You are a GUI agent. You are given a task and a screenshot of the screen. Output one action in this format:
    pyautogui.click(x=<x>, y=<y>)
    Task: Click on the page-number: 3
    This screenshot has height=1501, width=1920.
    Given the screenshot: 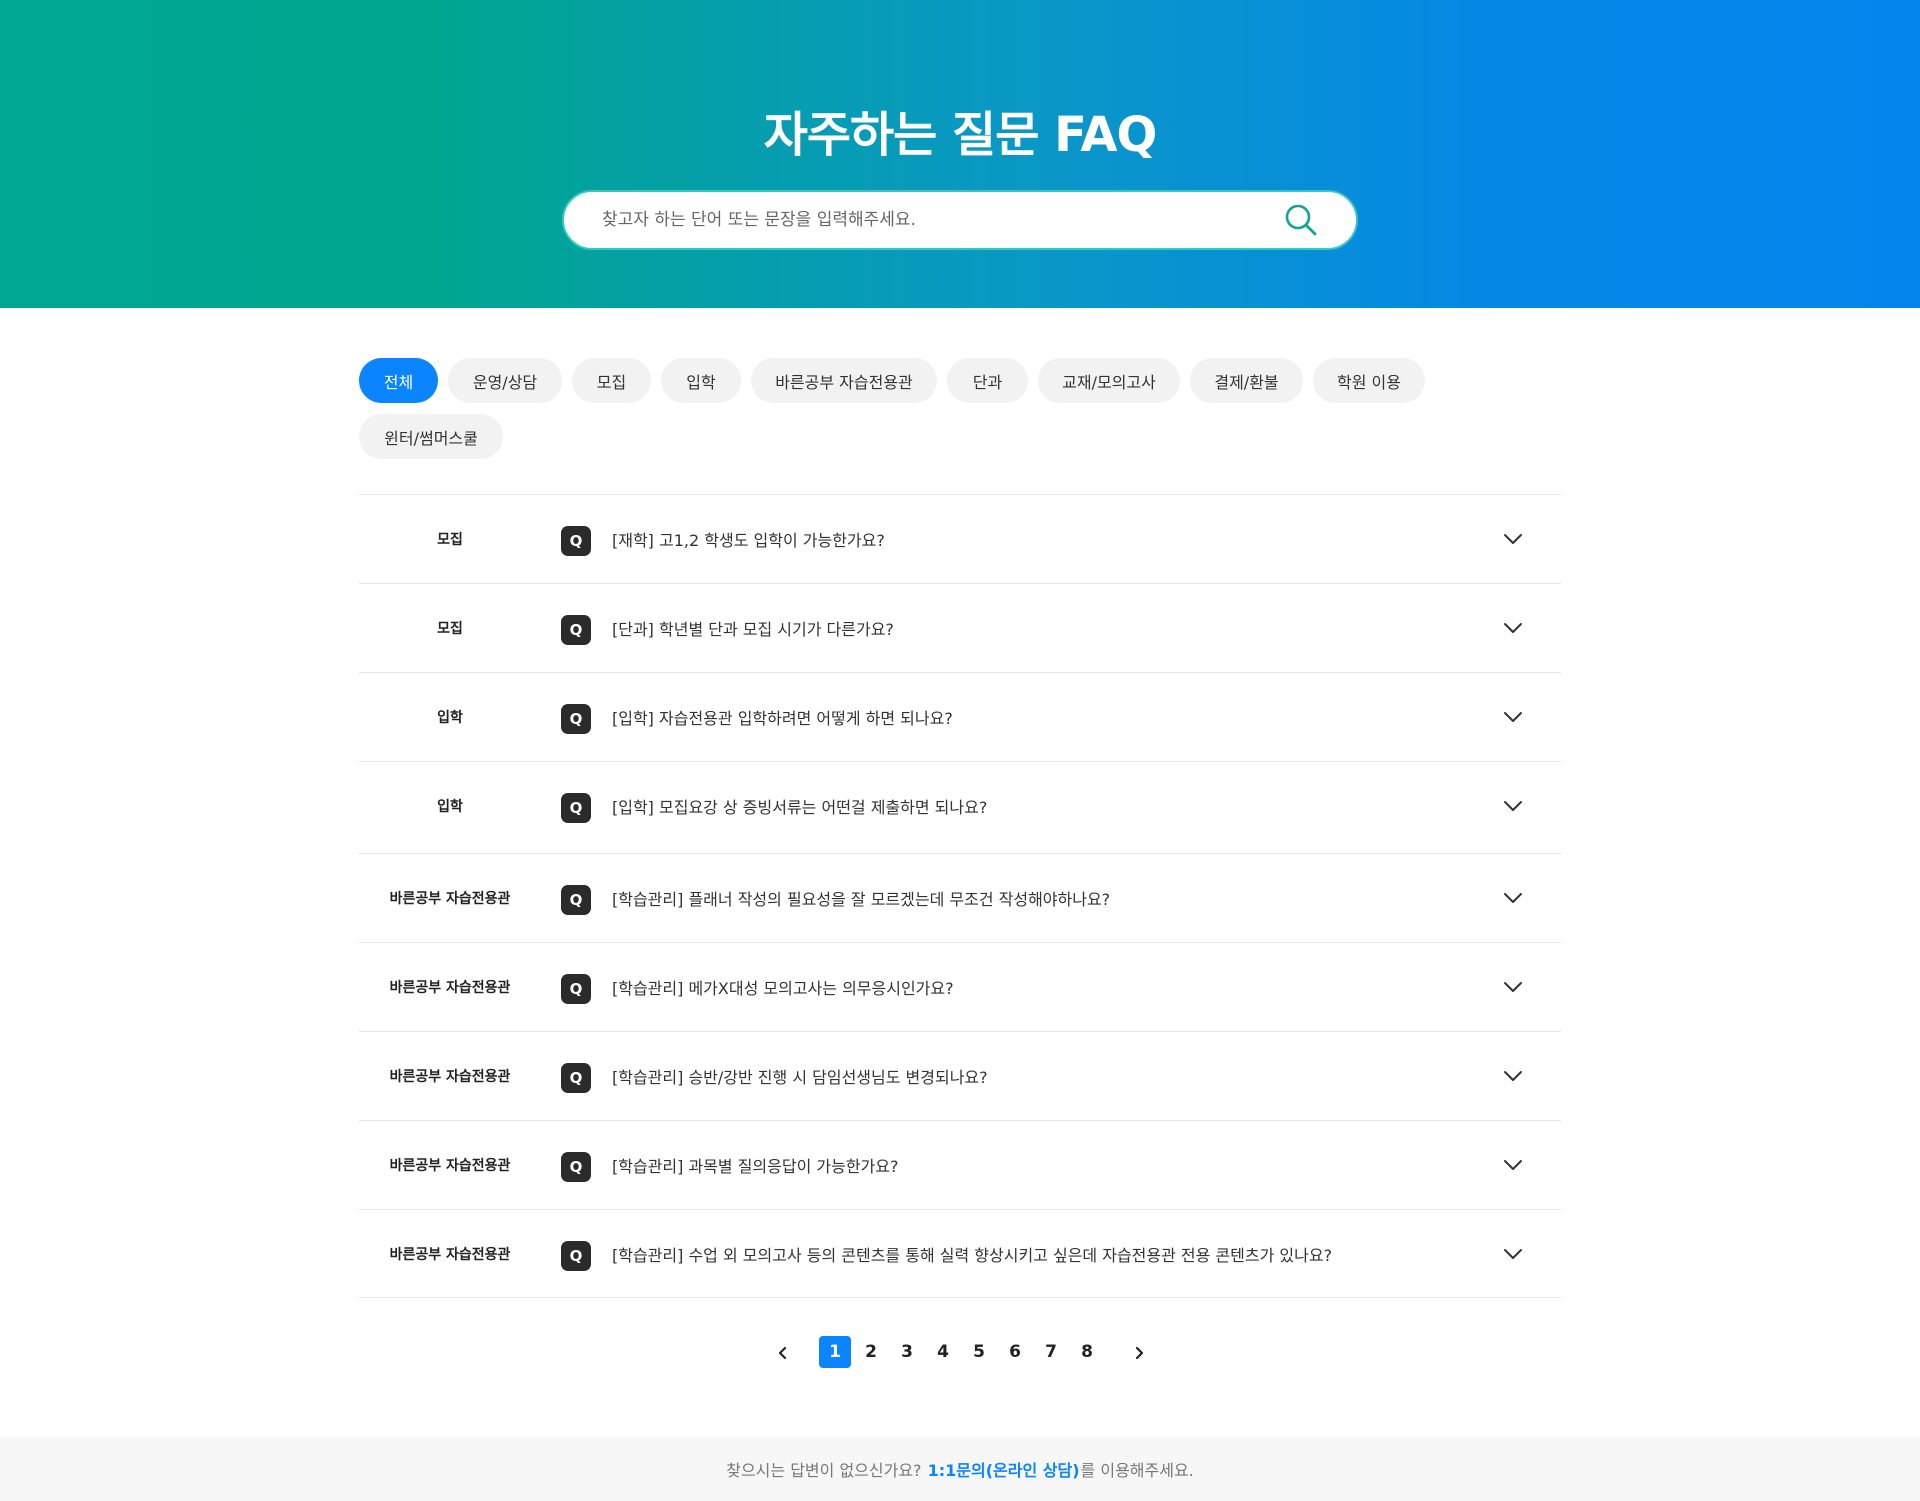 What is the action you would take?
    pyautogui.click(x=907, y=1352)
    